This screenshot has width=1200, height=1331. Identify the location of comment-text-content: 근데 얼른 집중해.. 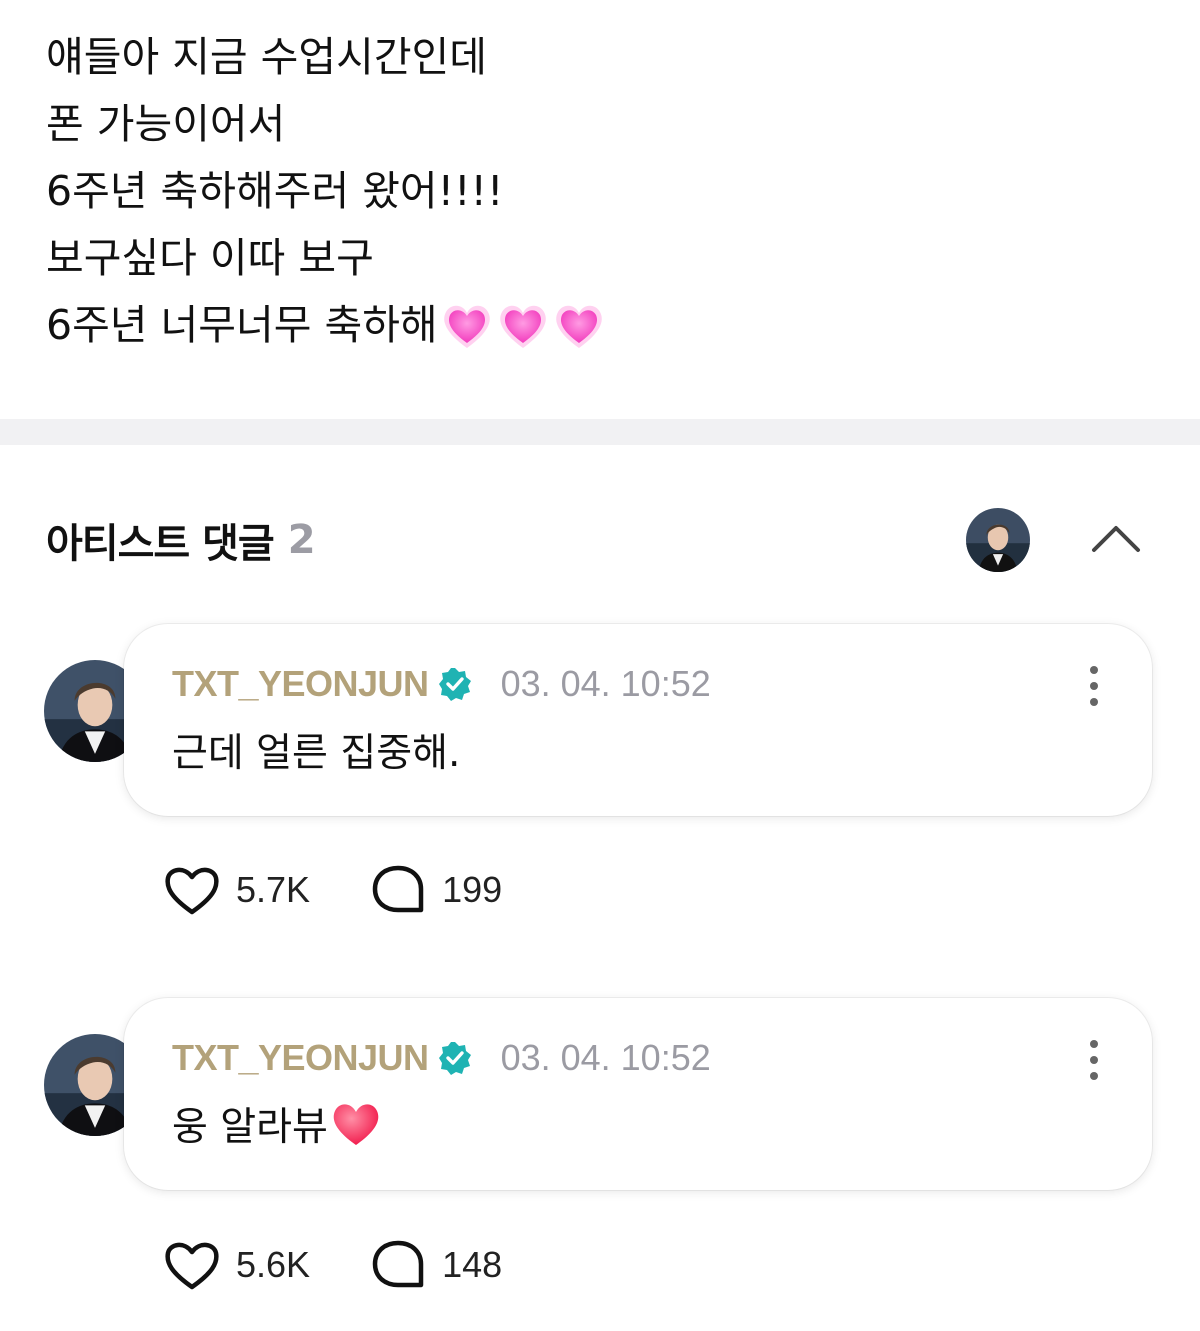
(316, 753).